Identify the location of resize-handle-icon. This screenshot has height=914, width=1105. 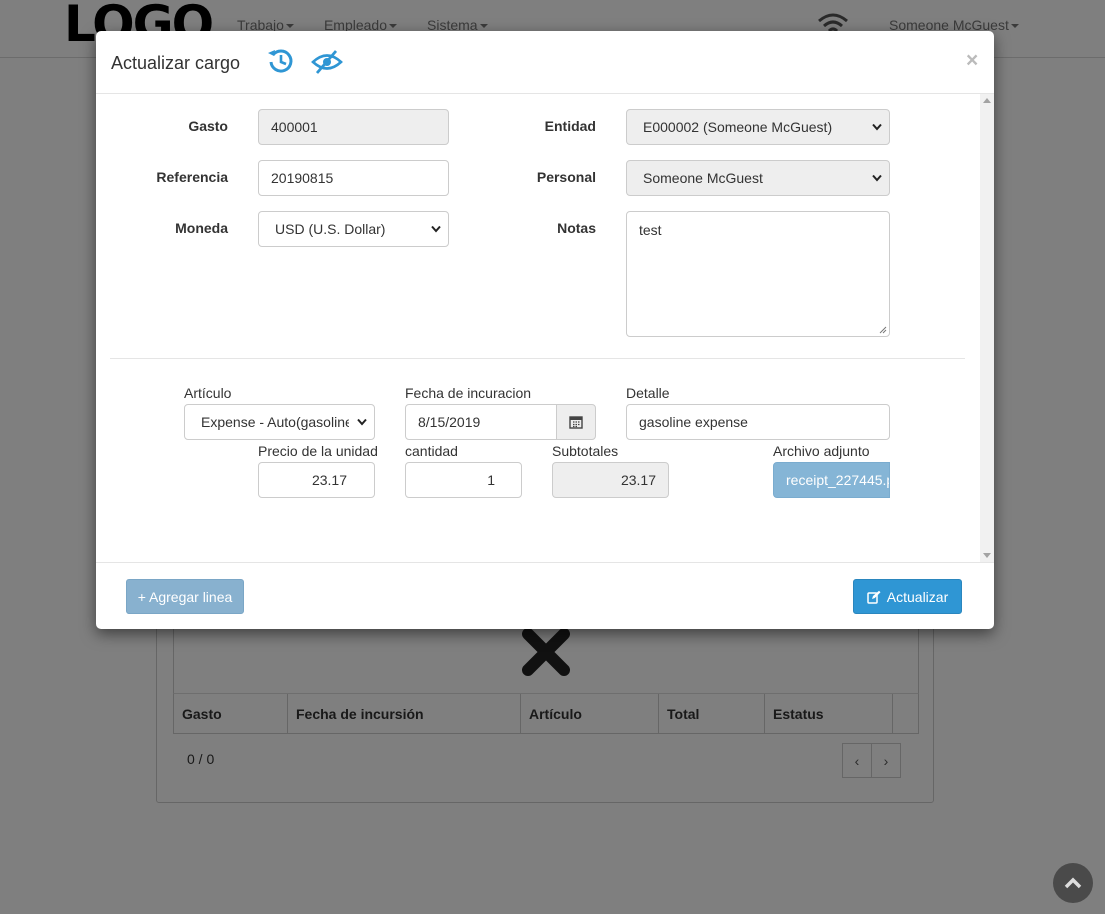
(883, 330).